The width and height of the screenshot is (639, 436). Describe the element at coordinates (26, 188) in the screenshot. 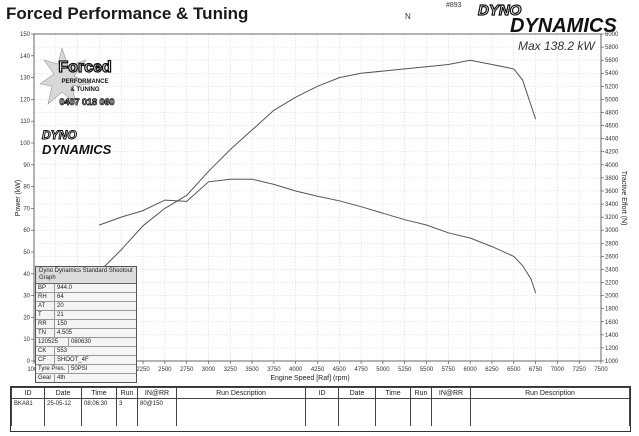

I see `y-tick-label: 80` at that location.